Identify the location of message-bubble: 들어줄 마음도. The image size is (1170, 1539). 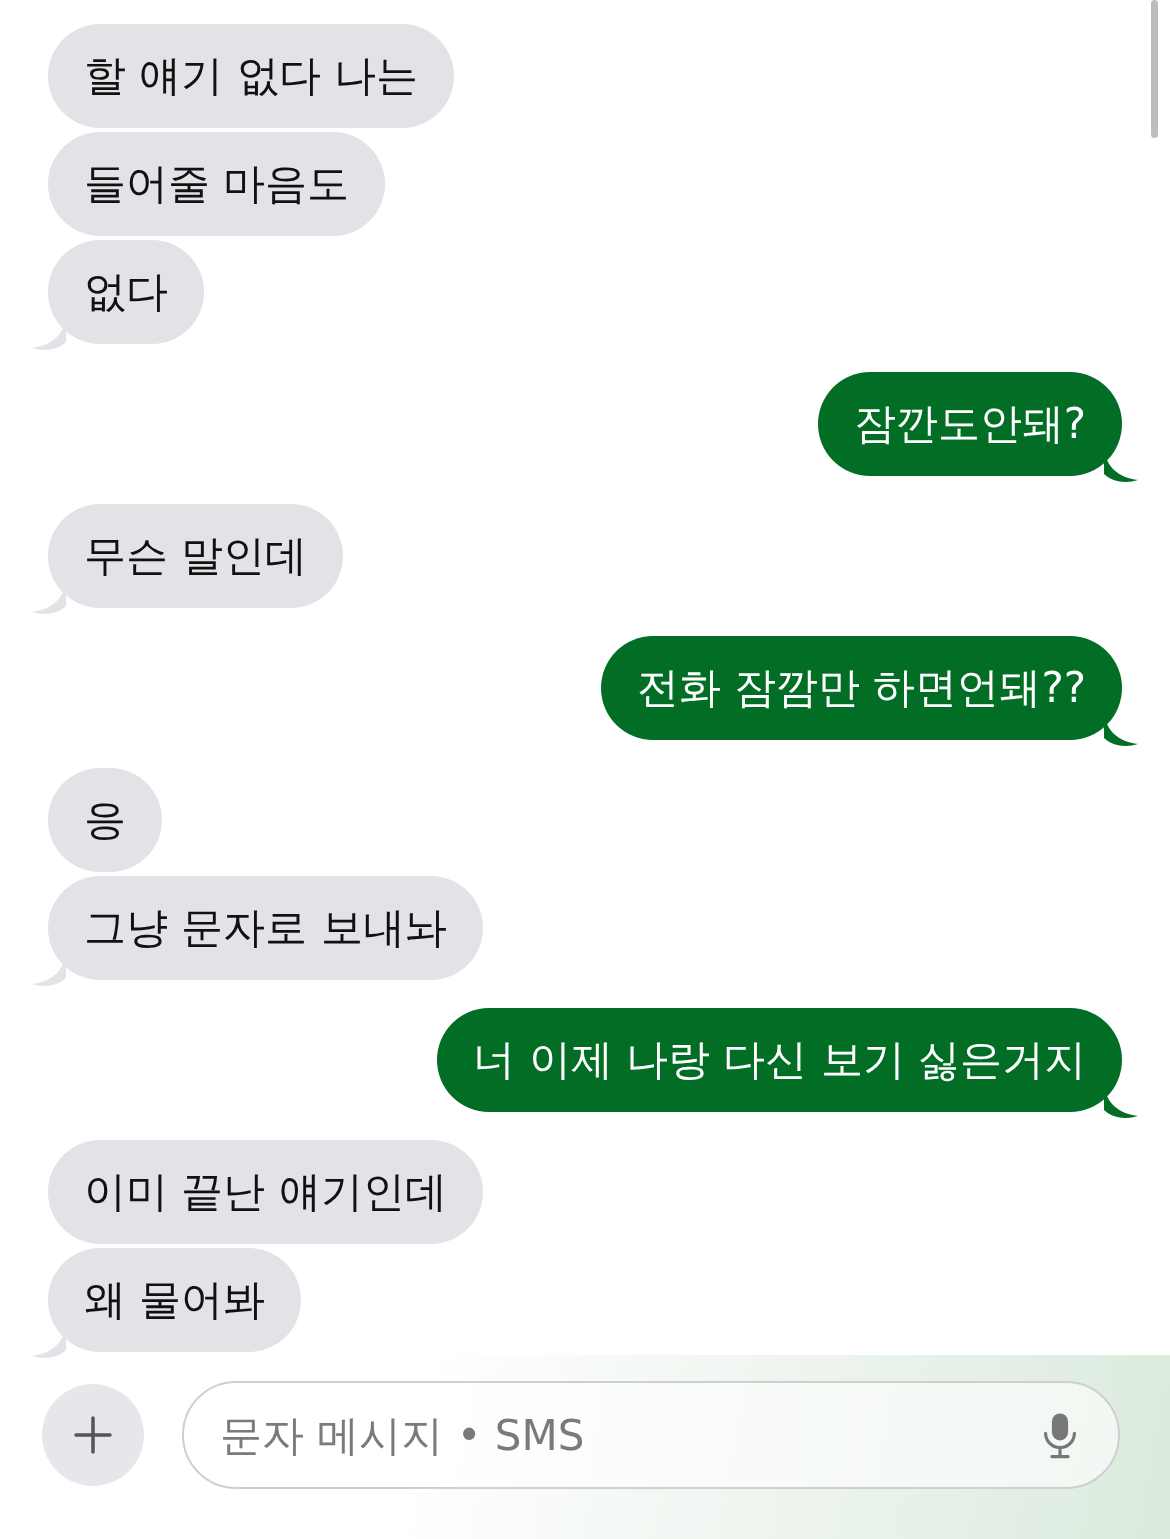
(217, 184).